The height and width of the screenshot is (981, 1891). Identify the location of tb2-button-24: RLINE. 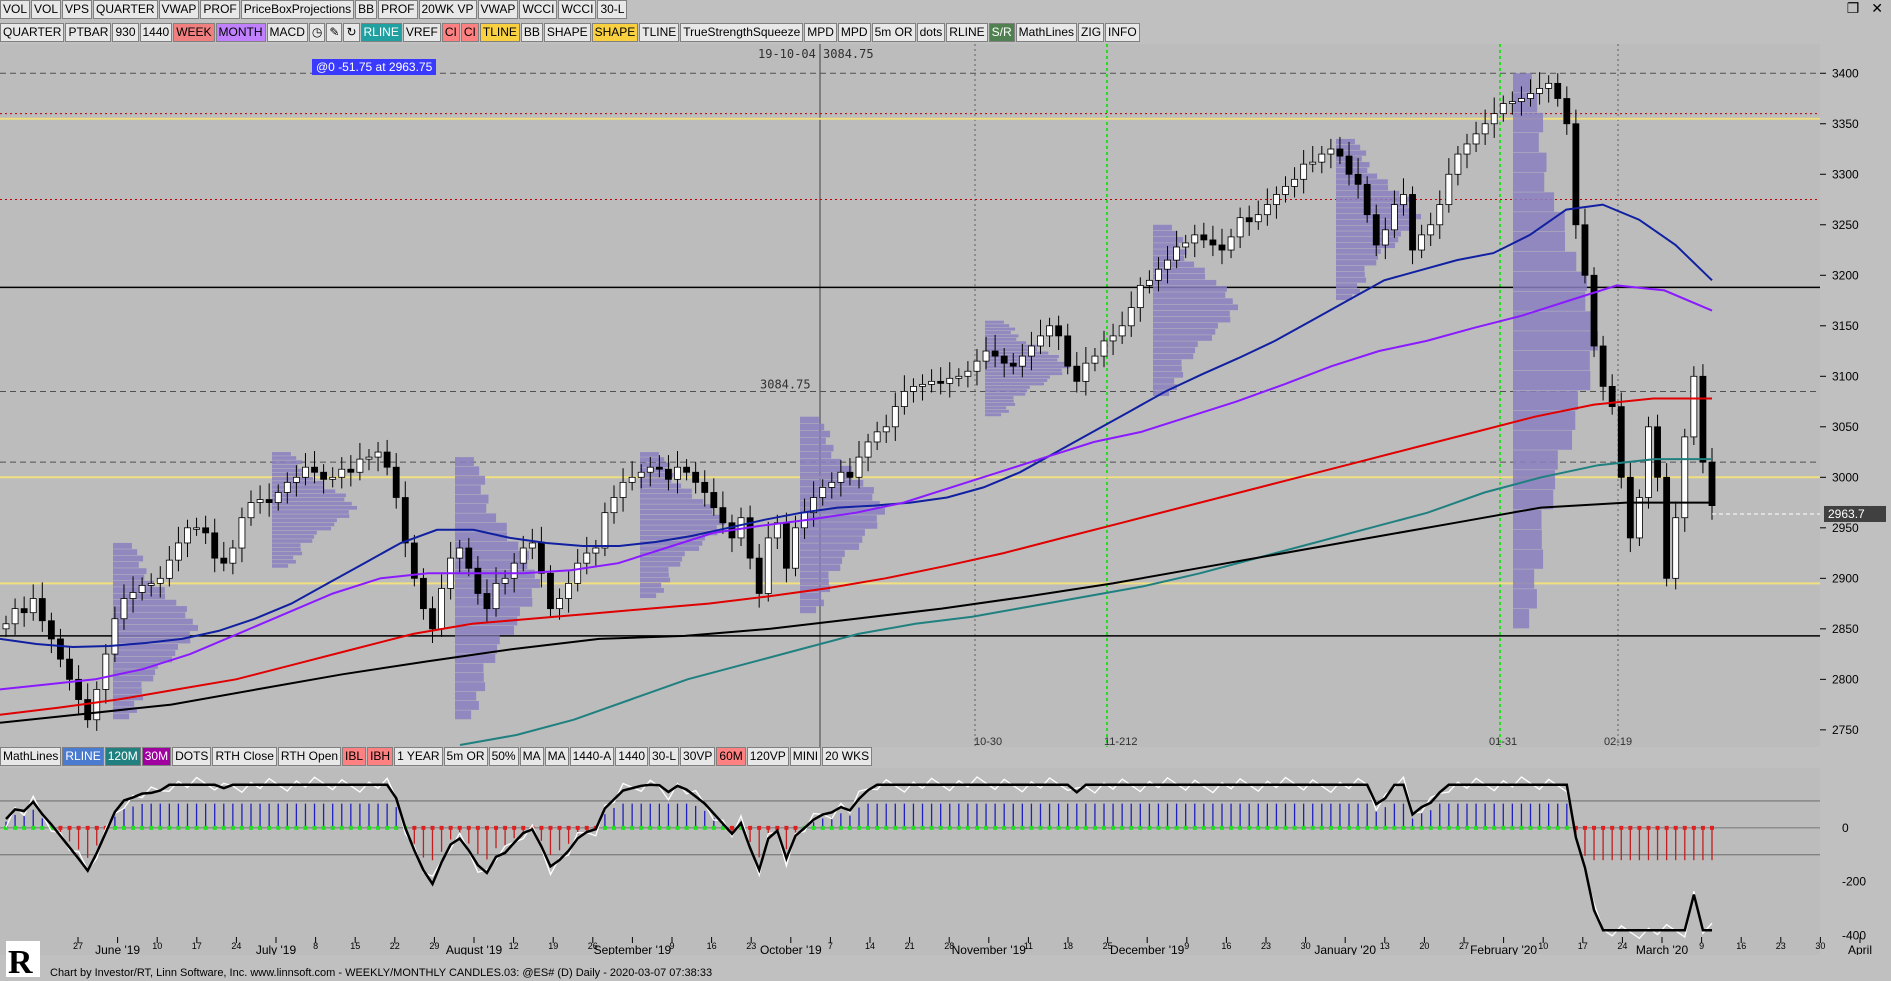
(967, 32).